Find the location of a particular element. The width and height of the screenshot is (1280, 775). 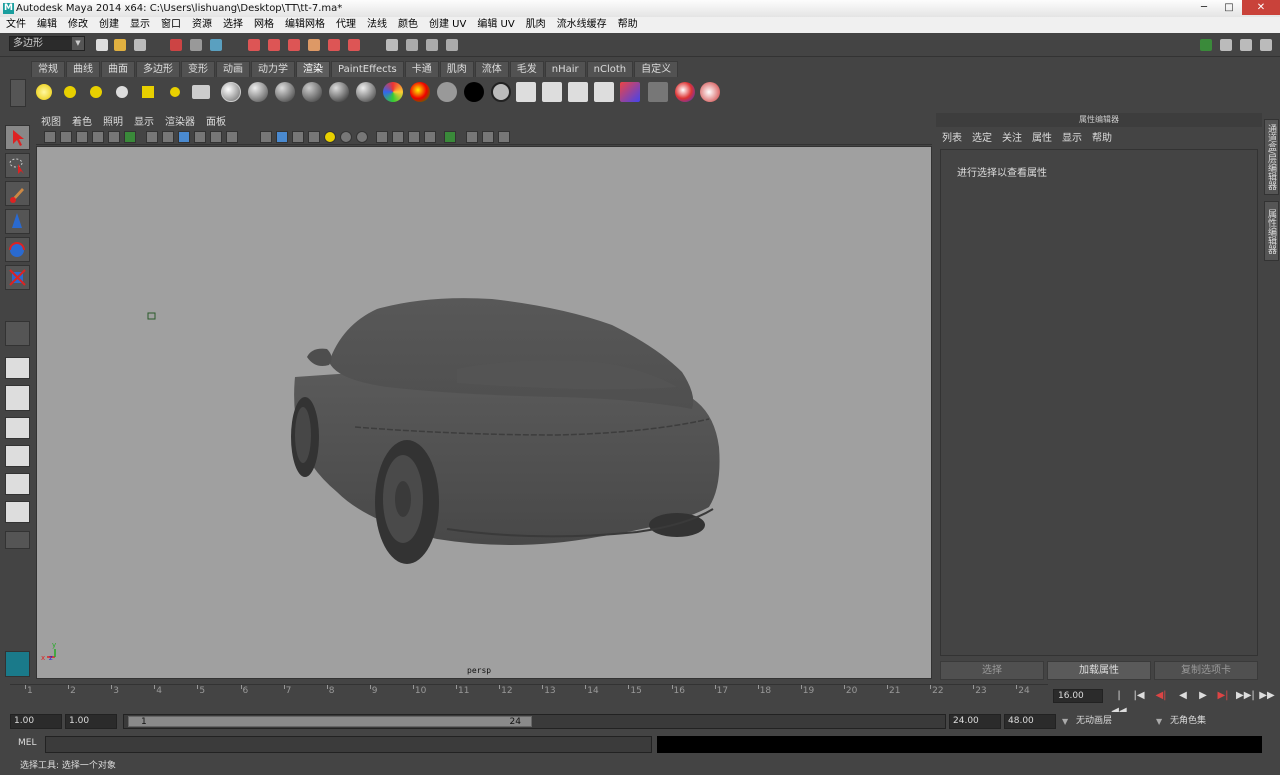

point-light-icon is located at coordinates (97, 92).